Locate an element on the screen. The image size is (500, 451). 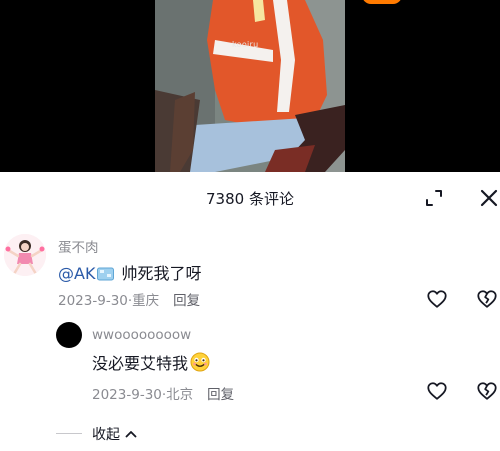
reply-meta: 2023-9-30·北京 回复 is located at coordinates (163, 395).